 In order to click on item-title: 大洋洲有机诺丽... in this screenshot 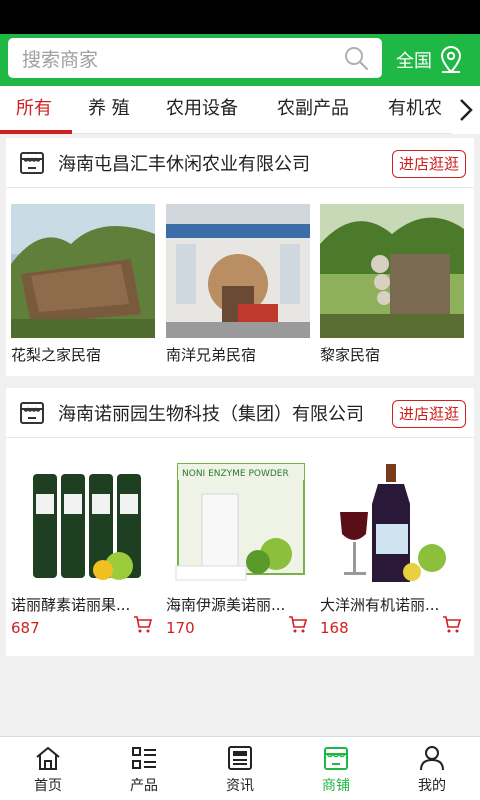, I will do `click(380, 605)`.